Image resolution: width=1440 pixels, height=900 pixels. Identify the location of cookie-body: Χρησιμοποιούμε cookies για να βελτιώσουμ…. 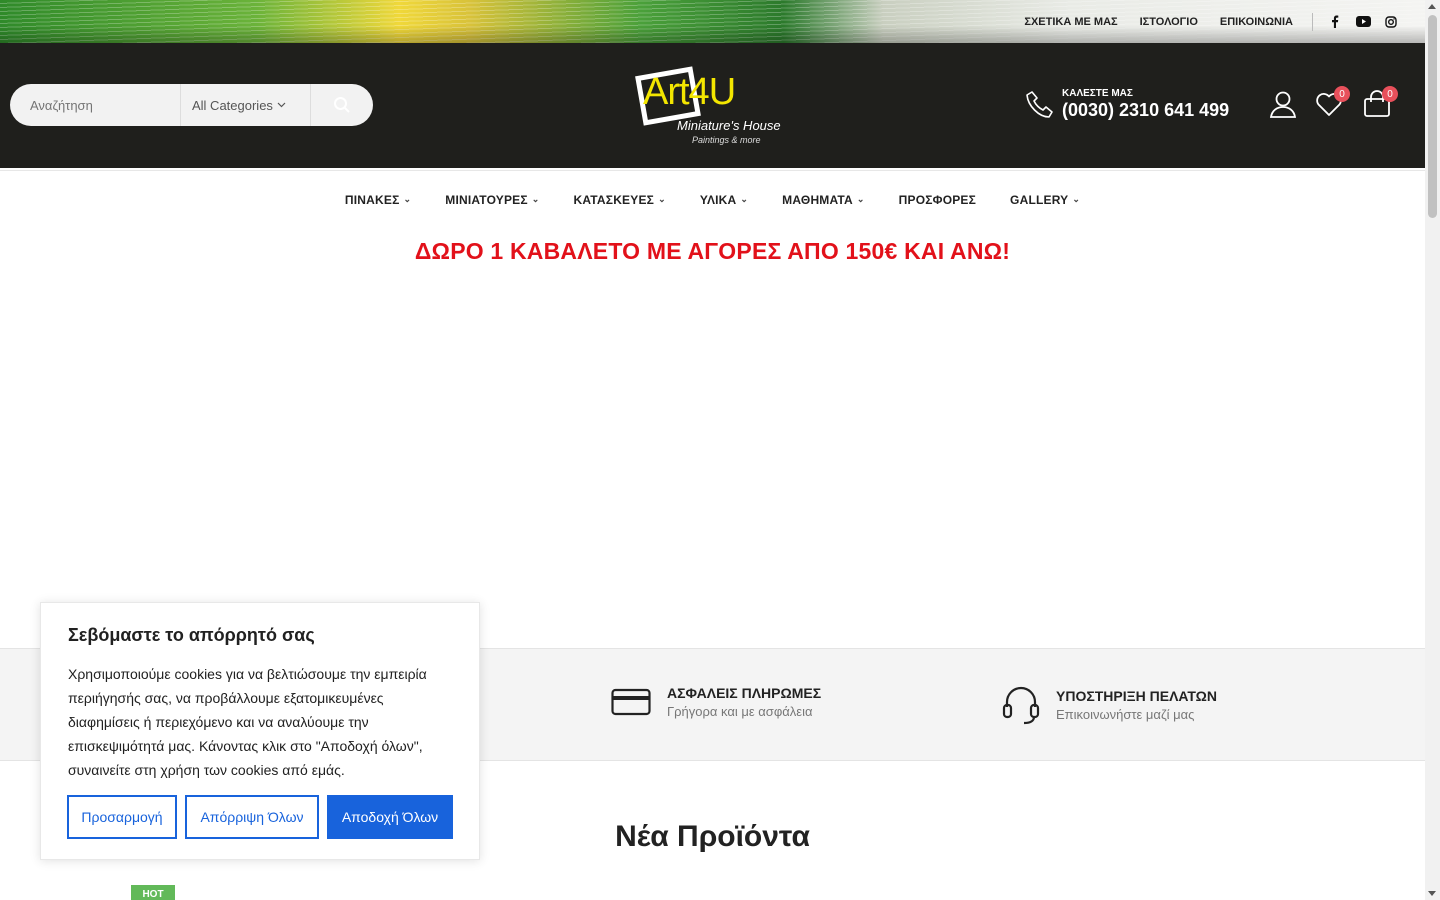
(247, 722).